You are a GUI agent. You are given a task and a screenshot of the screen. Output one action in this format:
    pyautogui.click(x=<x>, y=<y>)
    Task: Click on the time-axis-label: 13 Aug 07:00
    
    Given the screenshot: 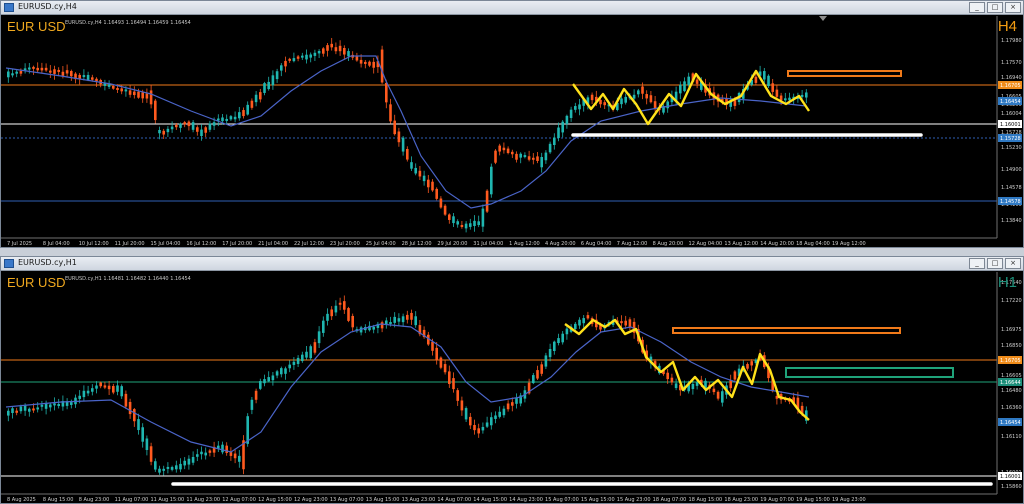 What is the action you would take?
    pyautogui.click(x=347, y=500)
    